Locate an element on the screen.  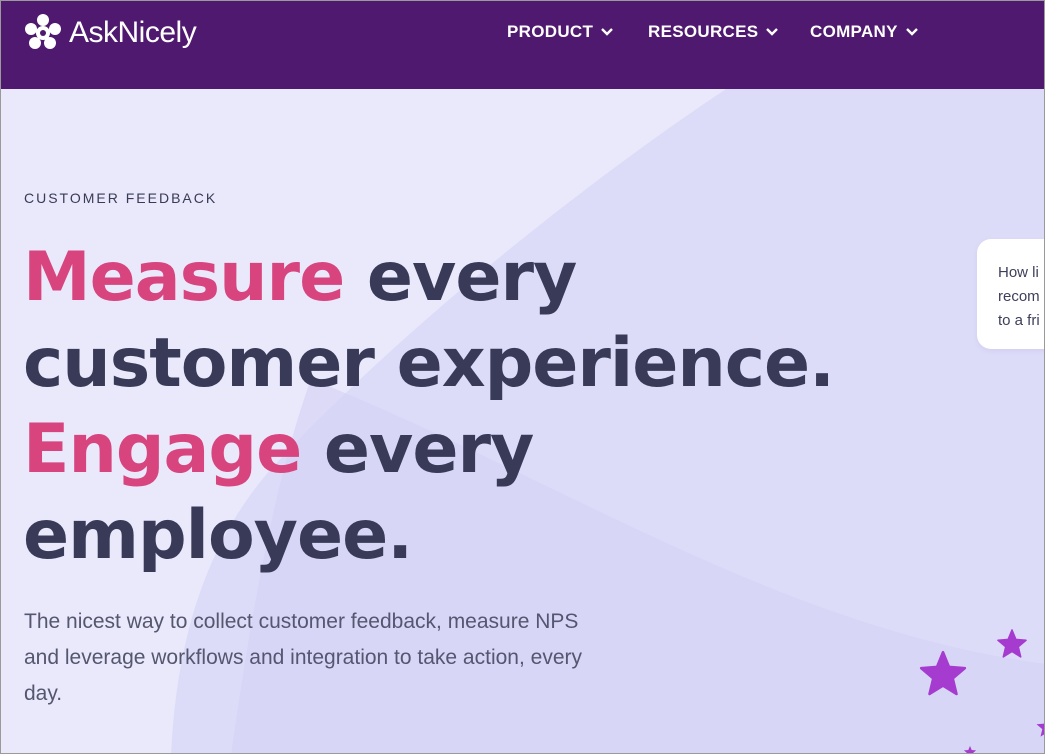
nps-survey-card: How li recom to a fri is located at coordinates (1010, 294).